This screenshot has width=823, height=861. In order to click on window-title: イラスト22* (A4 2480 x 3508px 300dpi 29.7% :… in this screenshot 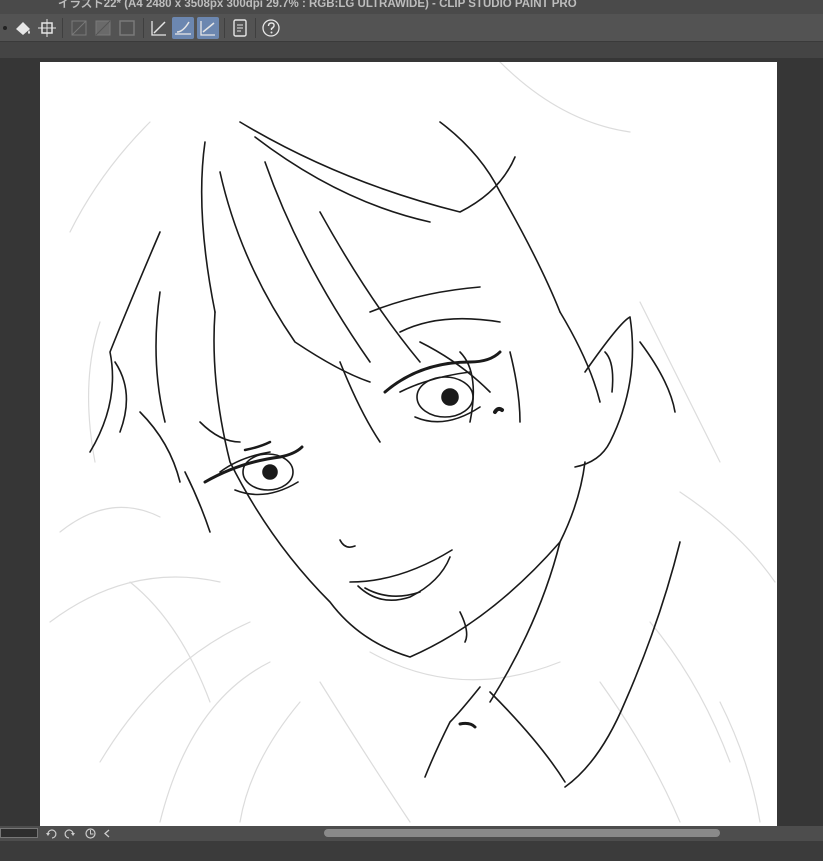, I will do `click(317, 5)`.